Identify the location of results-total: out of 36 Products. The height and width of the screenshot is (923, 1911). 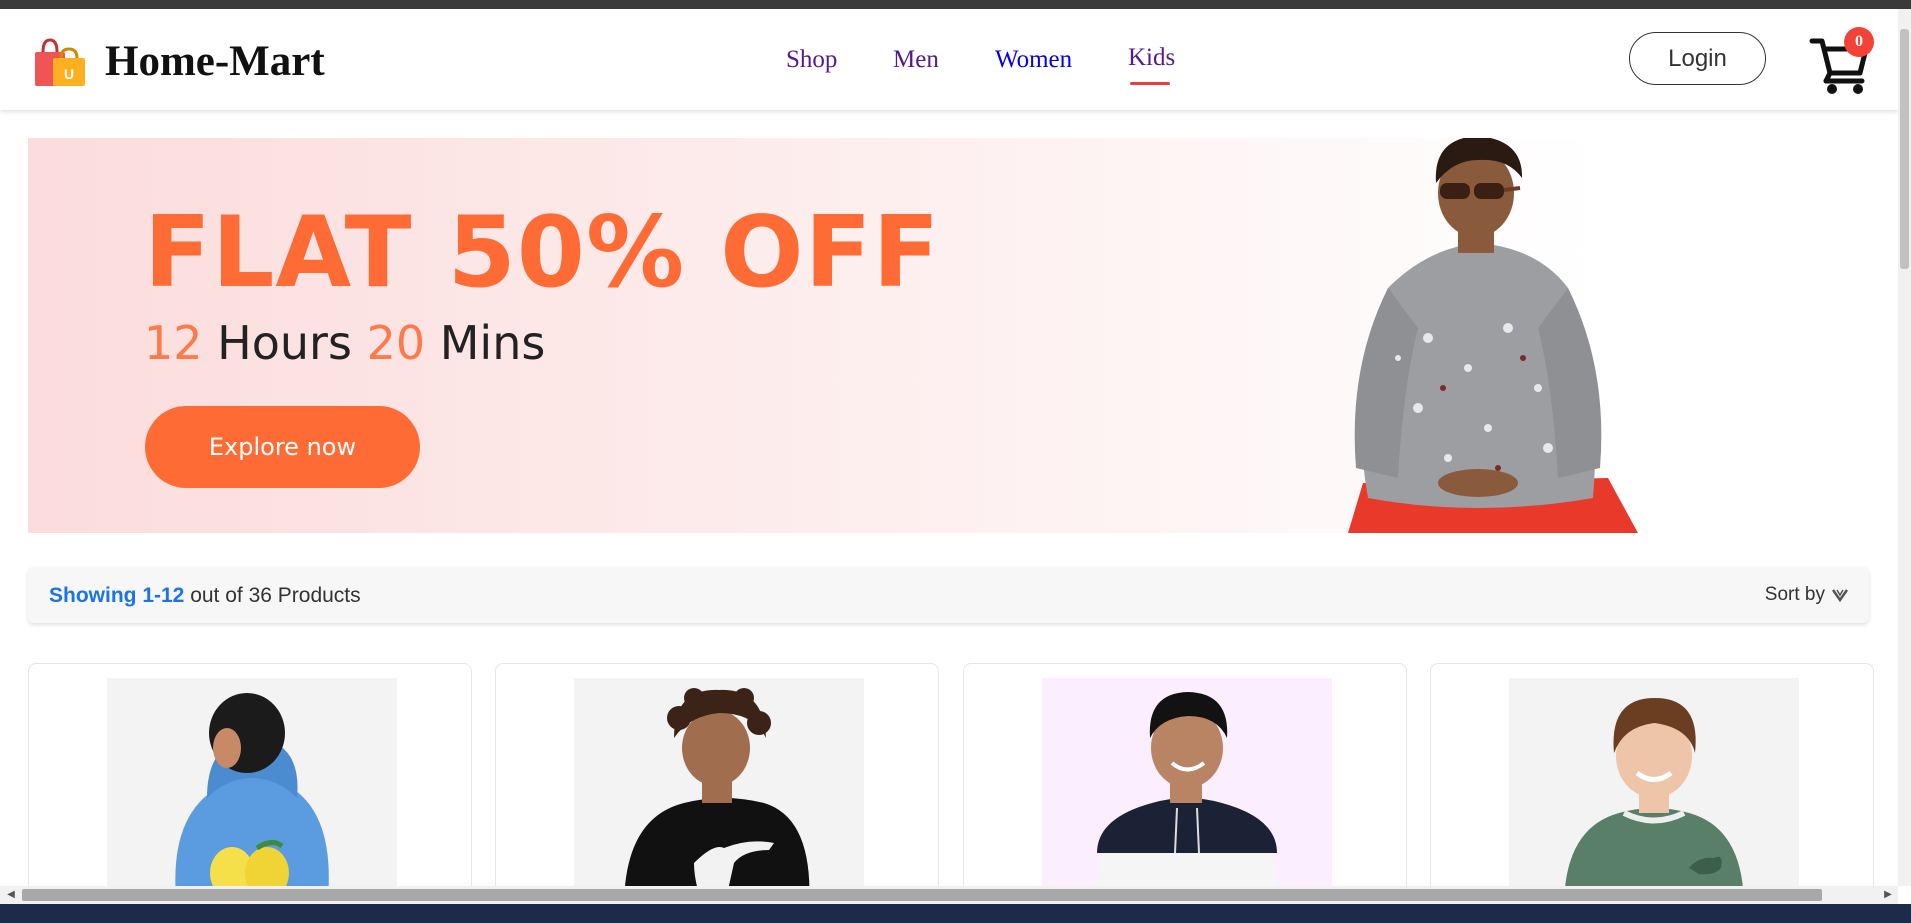
(275, 595).